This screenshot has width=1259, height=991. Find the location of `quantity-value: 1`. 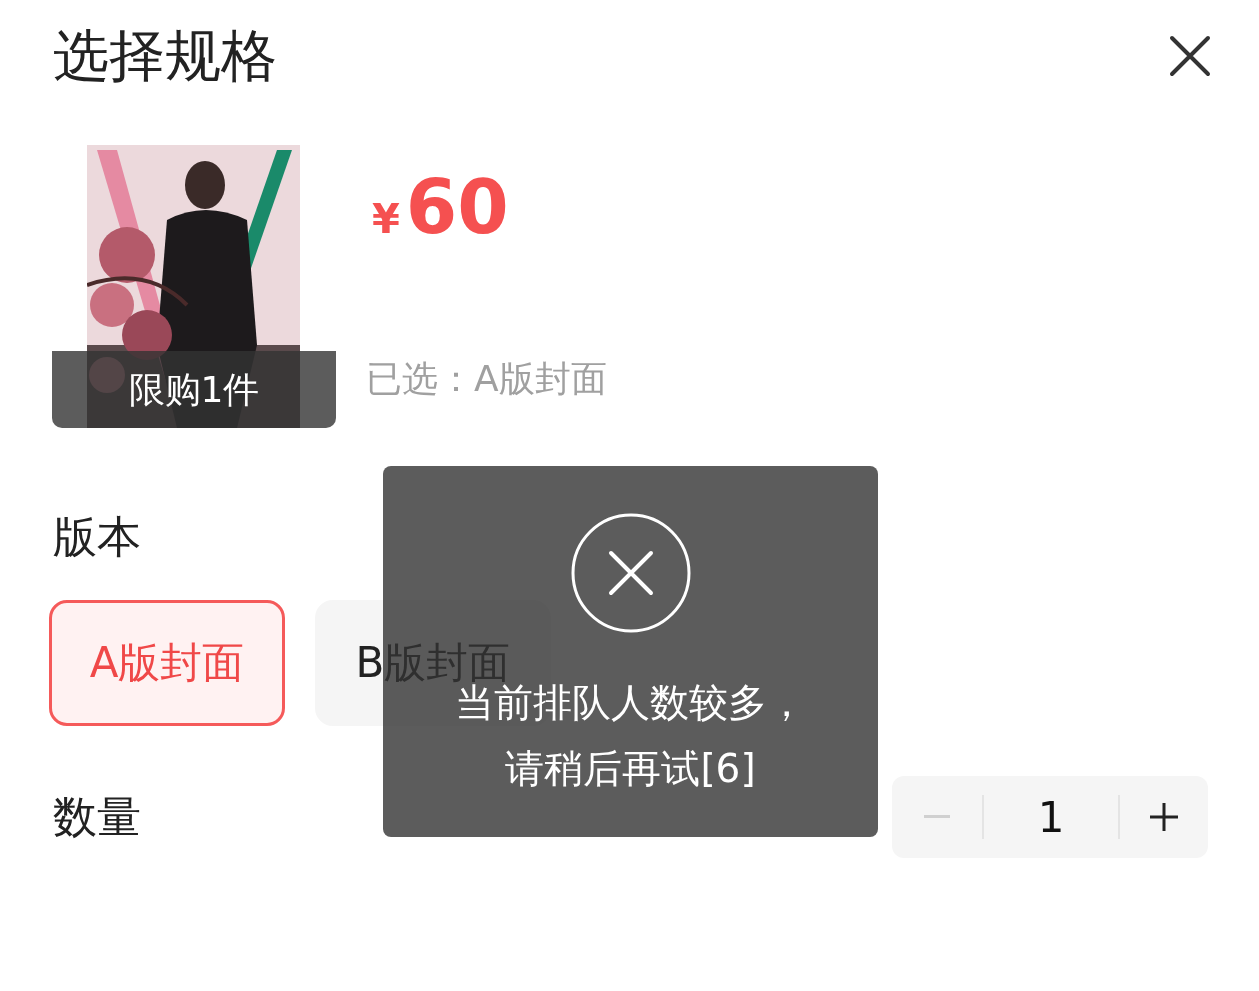

quantity-value: 1 is located at coordinates (1051, 817).